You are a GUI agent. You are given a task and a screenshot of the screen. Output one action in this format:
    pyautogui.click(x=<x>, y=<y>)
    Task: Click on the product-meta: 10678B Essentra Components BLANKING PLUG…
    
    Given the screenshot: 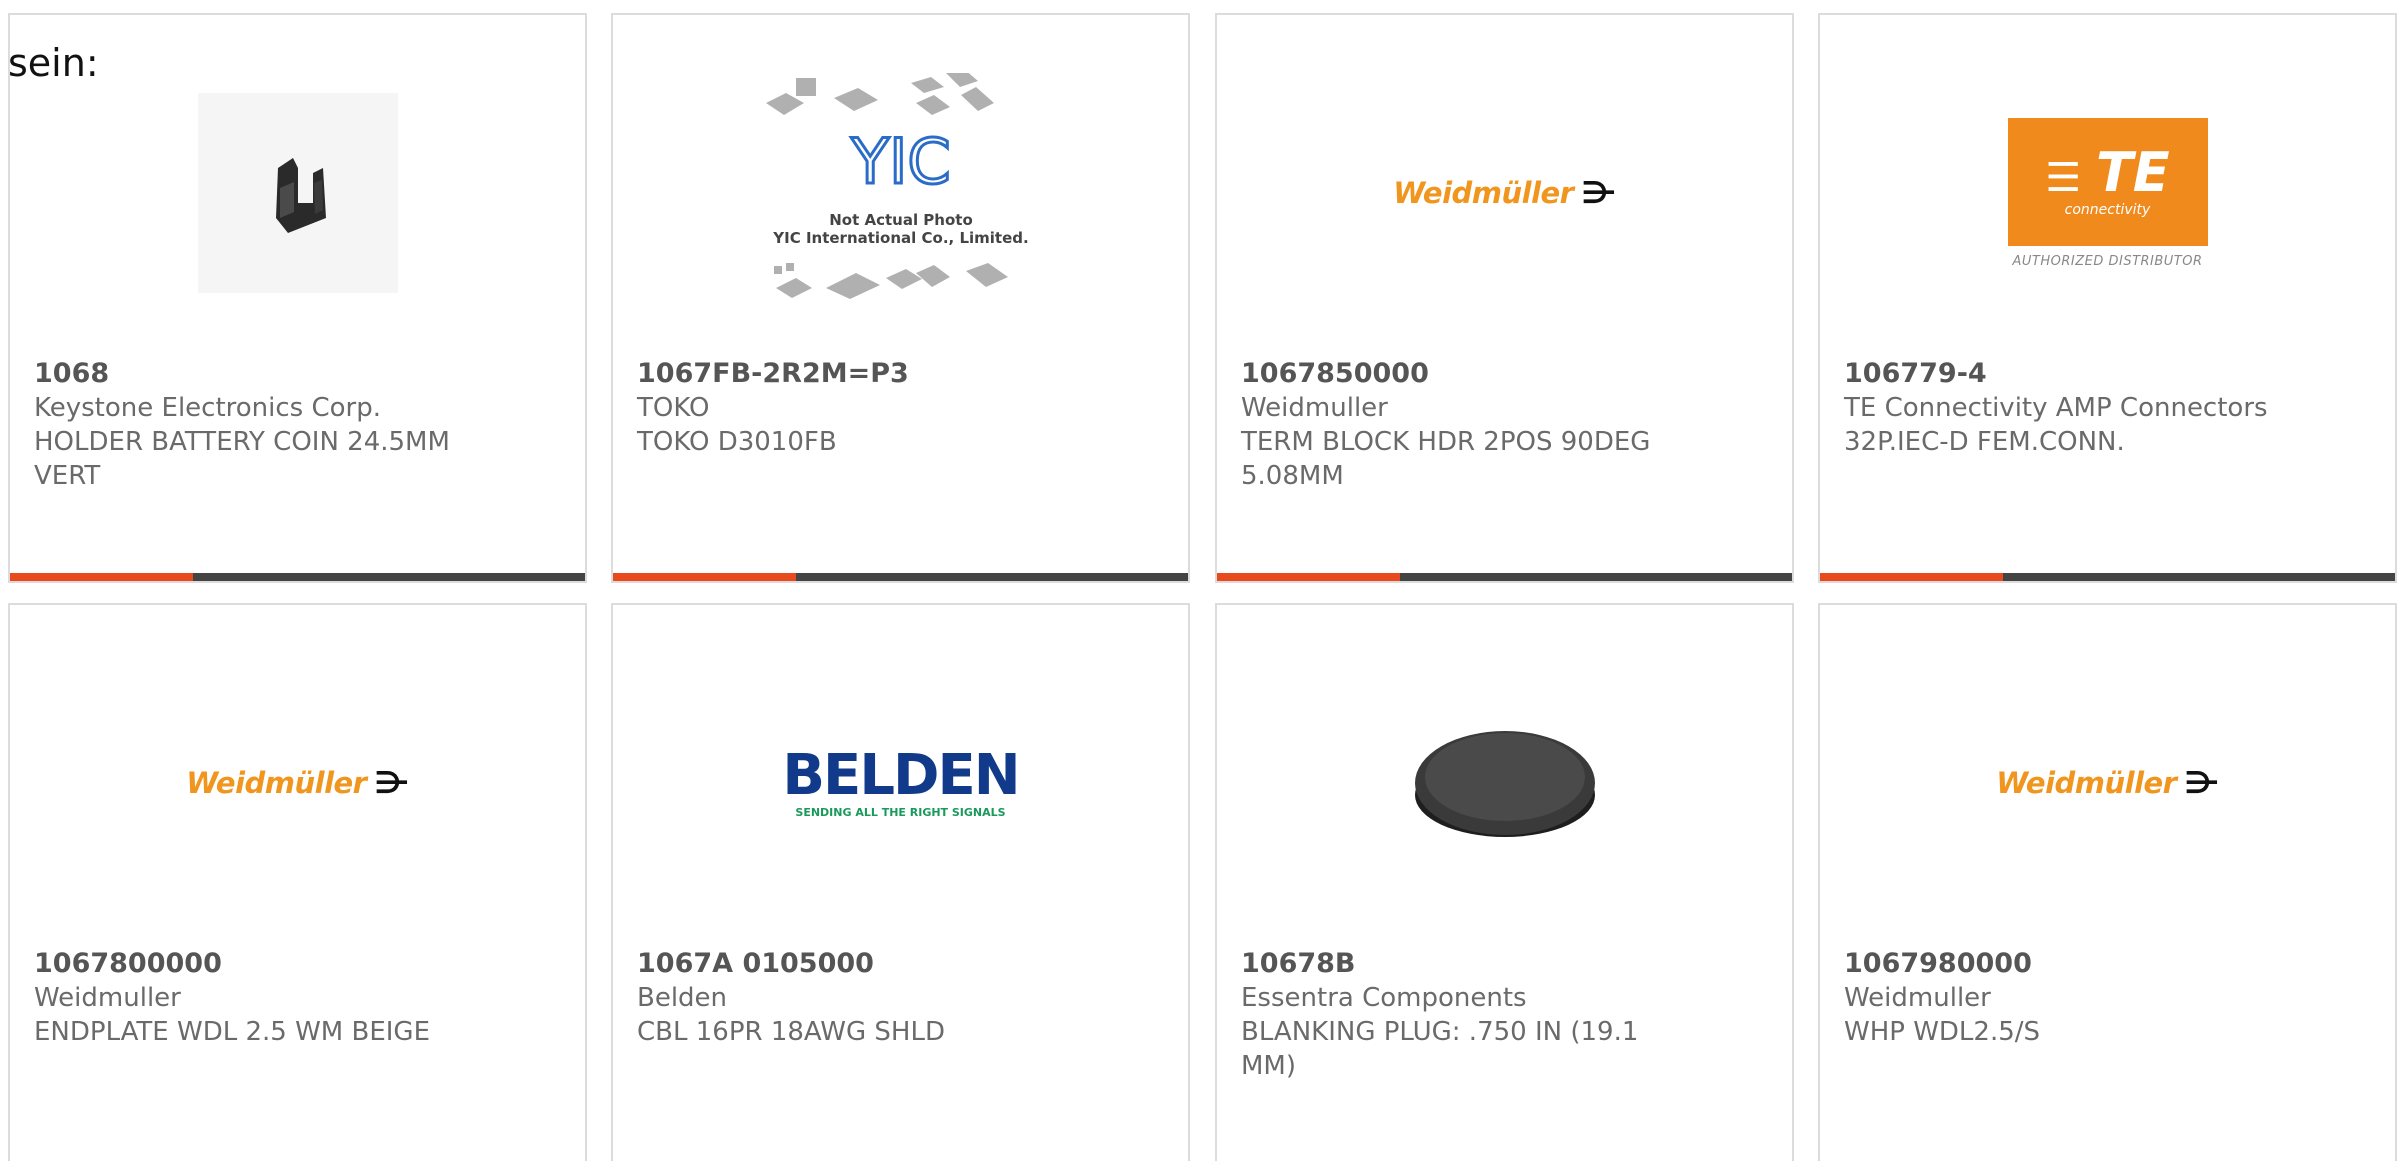 What is the action you would take?
    pyautogui.click(x=1461, y=1015)
    